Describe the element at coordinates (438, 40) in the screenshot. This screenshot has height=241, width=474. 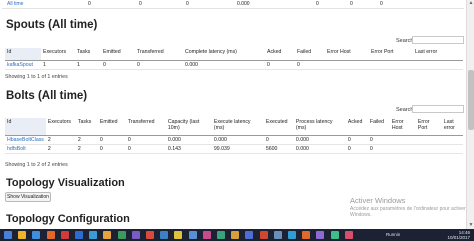
I see `spouts-search-input` at that location.